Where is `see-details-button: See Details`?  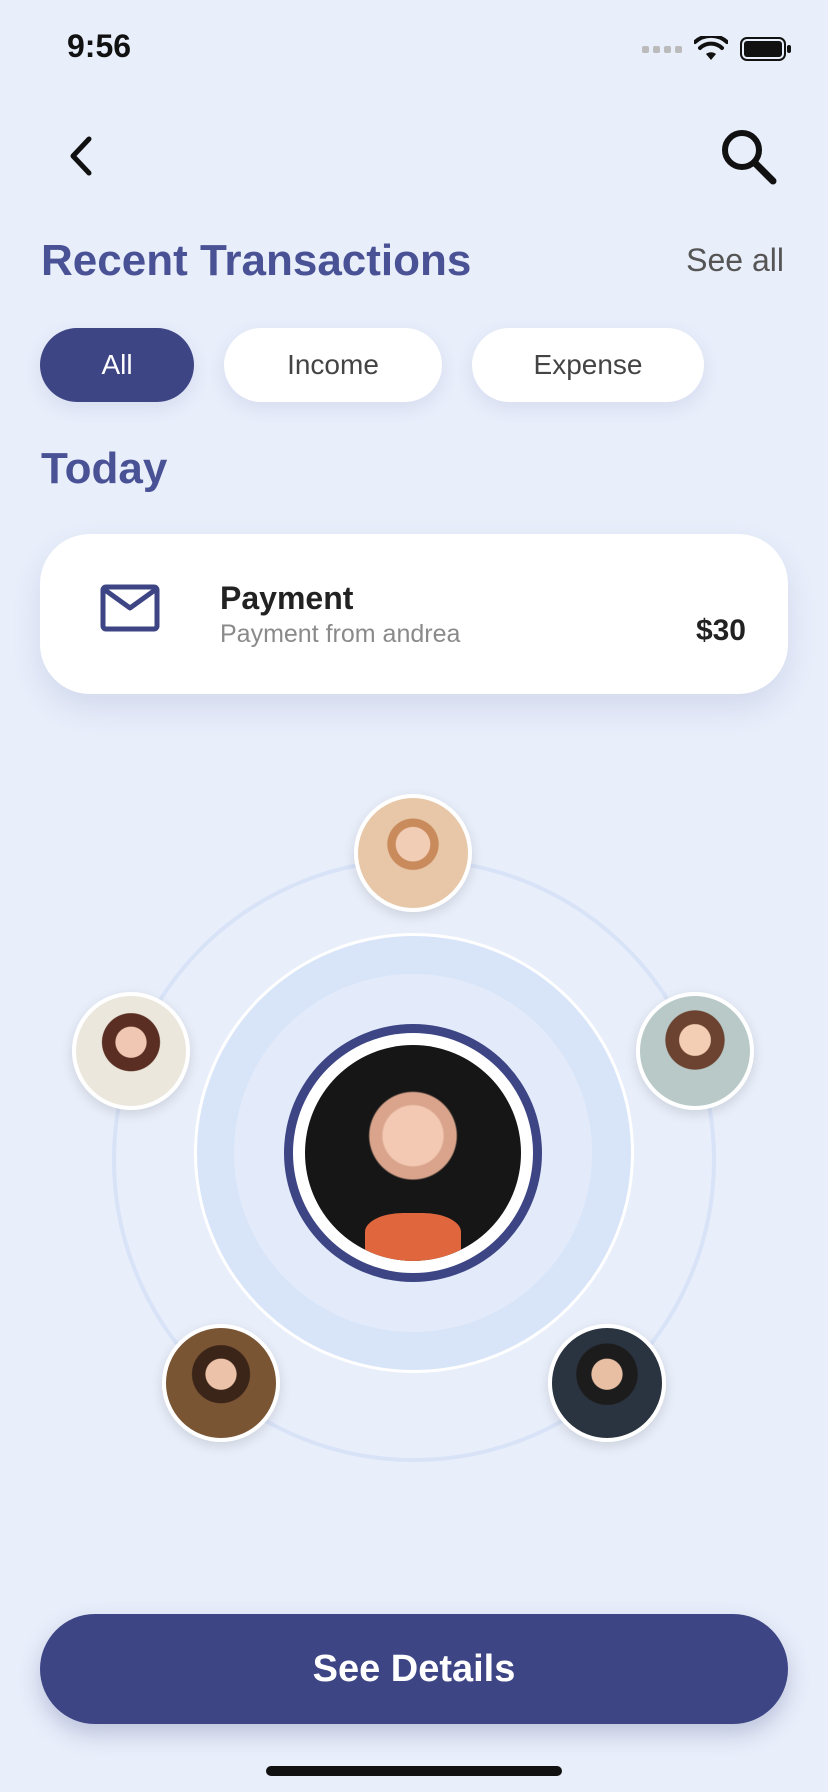 see-details-button: See Details is located at coordinates (414, 1669).